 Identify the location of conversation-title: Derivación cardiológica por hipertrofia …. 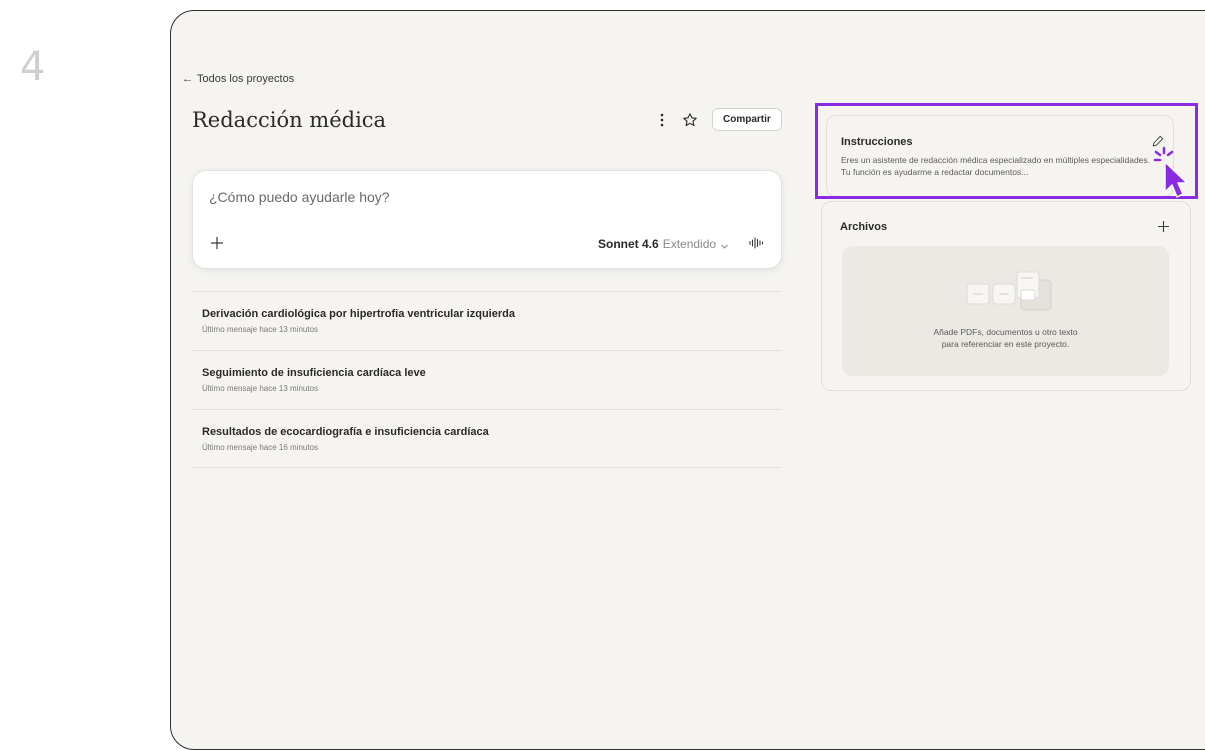
(358, 314).